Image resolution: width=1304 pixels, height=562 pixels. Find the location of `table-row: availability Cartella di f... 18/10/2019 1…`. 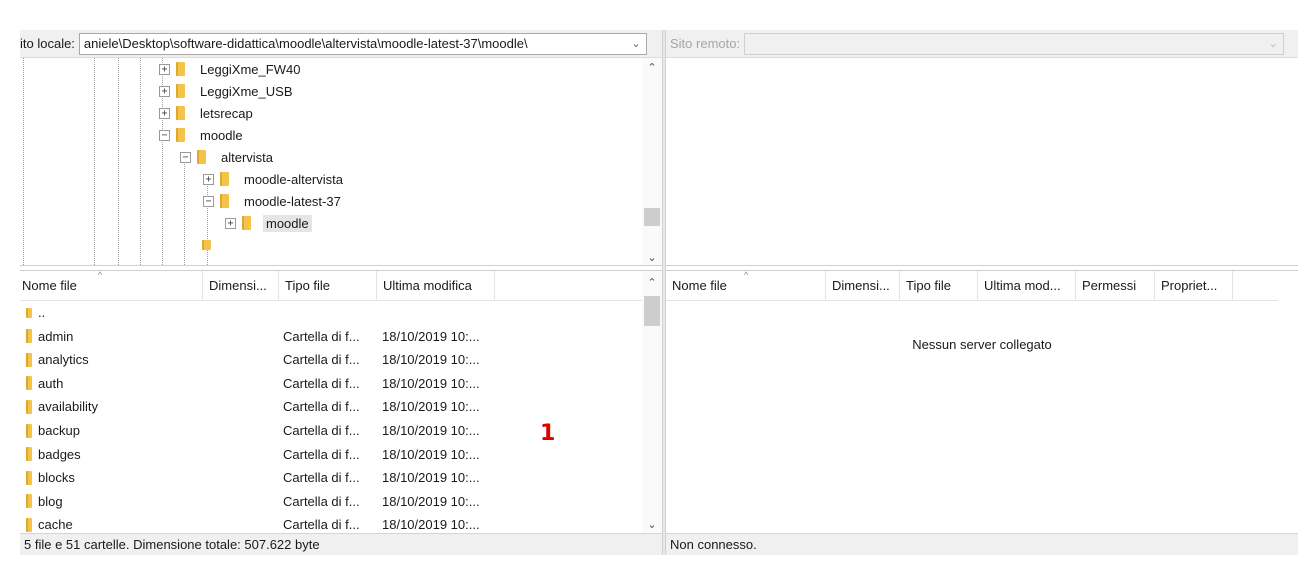

table-row: availability Cartella di f... 18/10/2019 1… is located at coordinates (331, 406).